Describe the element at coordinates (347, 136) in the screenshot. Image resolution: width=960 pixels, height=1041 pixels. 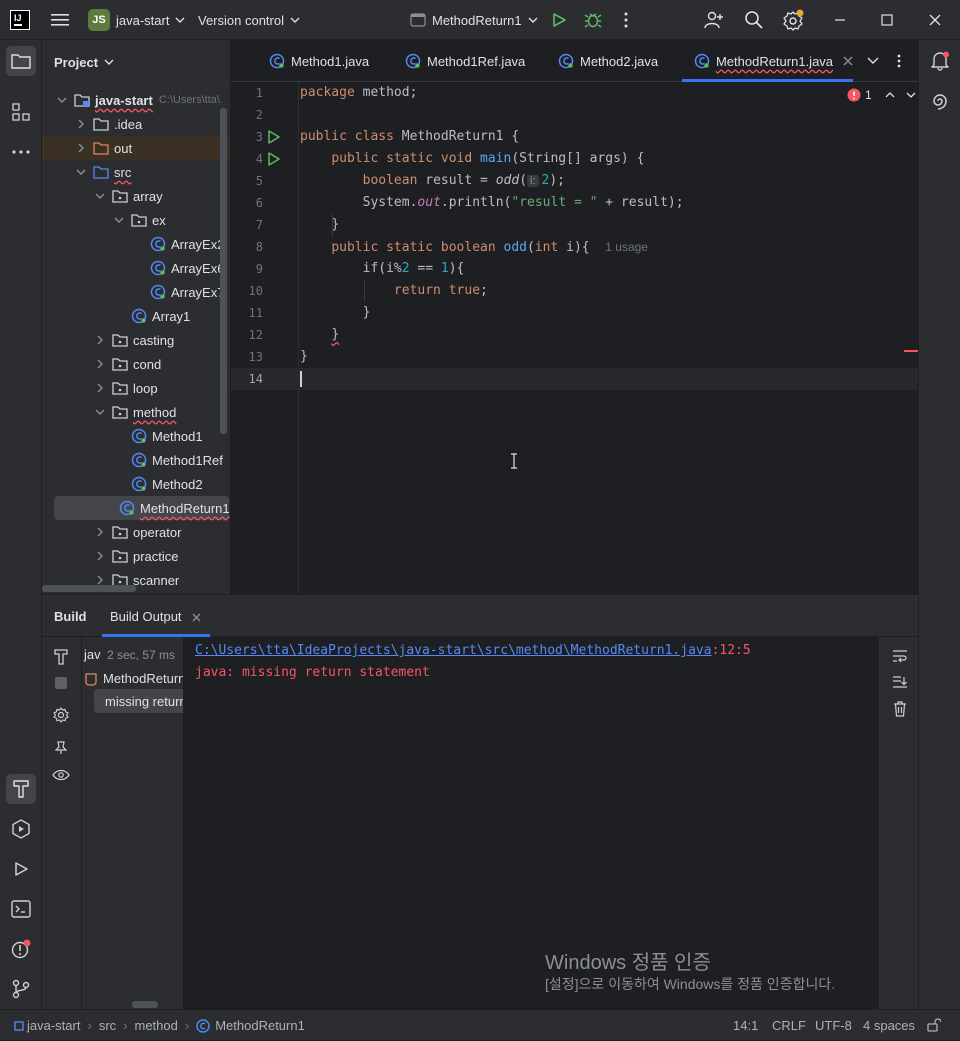
I see `code-token: public class` at that location.